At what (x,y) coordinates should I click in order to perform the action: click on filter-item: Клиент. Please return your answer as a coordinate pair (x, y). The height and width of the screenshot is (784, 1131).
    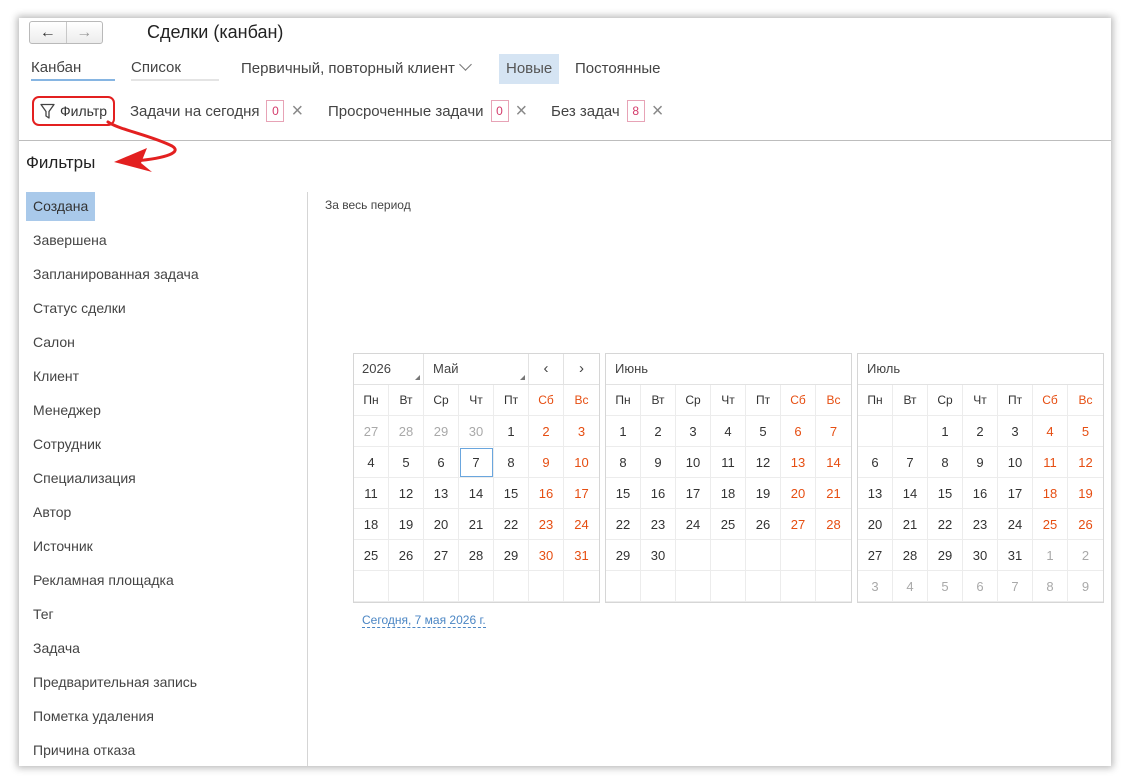
    Looking at the image, I should click on (166, 379).